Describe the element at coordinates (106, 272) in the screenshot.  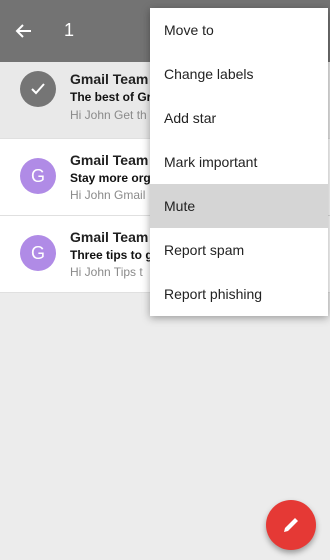
I see `email-snippet: Hi John Tips t` at that location.